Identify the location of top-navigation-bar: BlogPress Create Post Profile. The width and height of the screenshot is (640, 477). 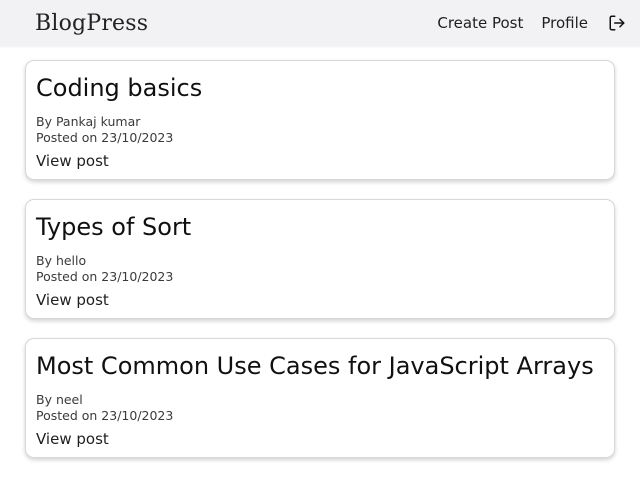
(320, 23).